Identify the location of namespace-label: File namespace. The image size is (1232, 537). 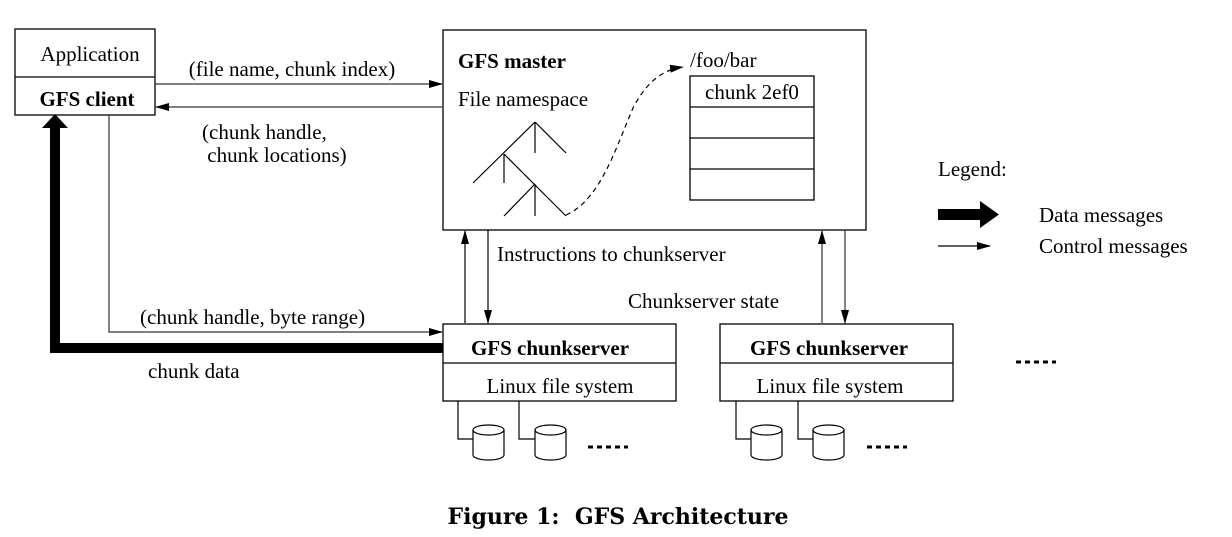
(523, 99).